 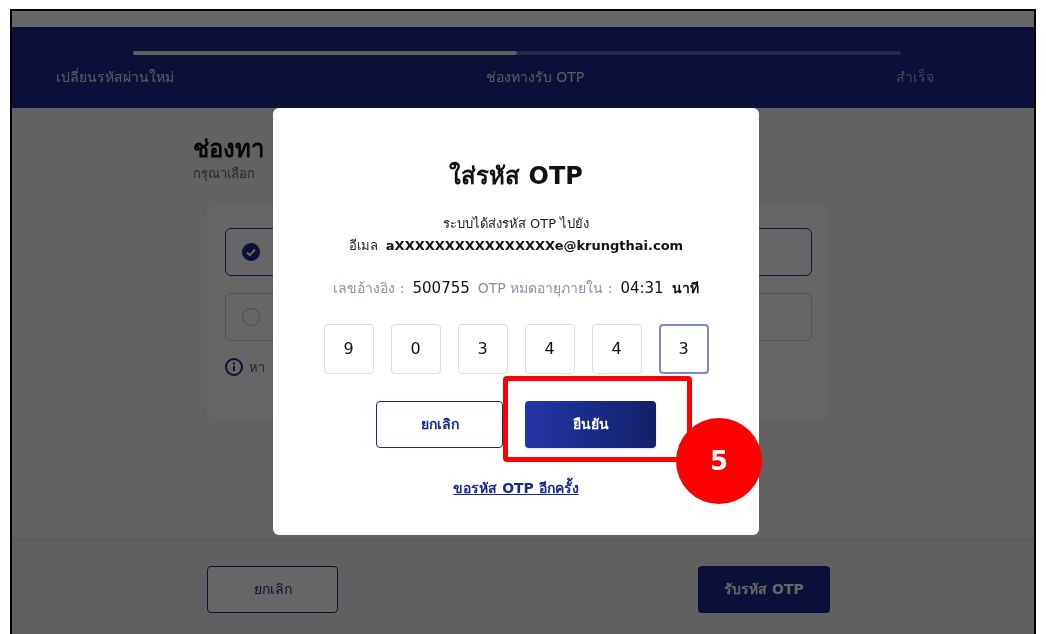 What do you see at coordinates (516, 176) in the screenshot?
I see `dialog-title: ใส่รหัส OTP` at bounding box center [516, 176].